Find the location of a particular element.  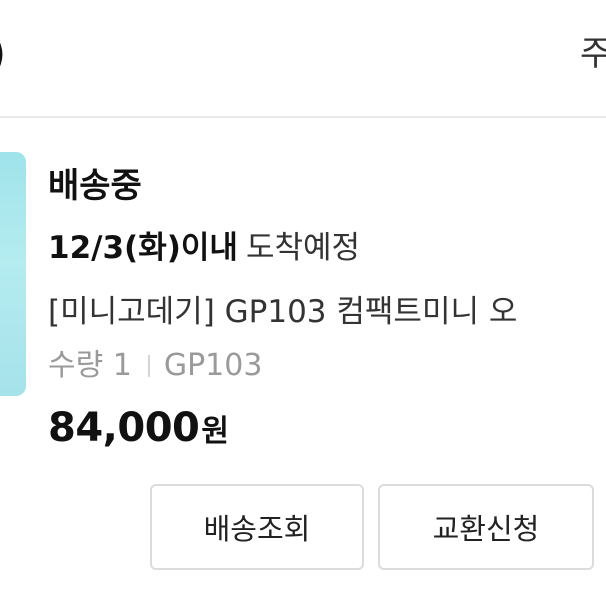

quantity-label: 수량 1 is located at coordinates (90, 365).